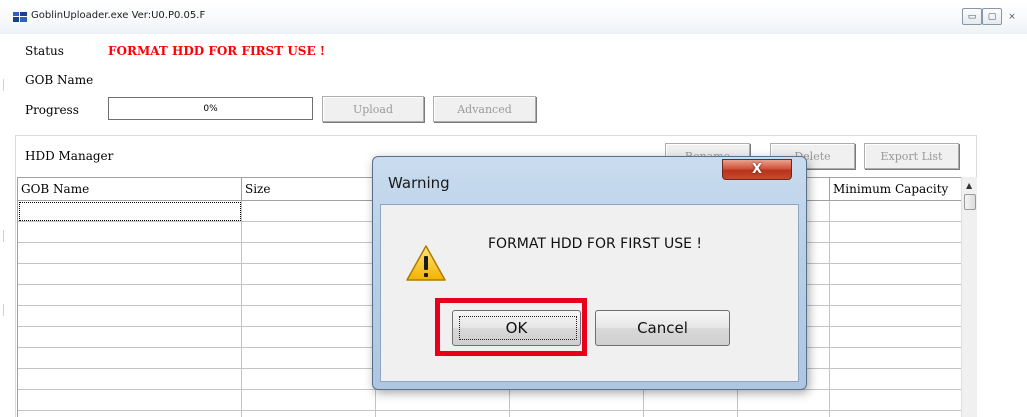 The width and height of the screenshot is (1027, 417). I want to click on hdd-manager-label: HDD Manager, so click(69, 156).